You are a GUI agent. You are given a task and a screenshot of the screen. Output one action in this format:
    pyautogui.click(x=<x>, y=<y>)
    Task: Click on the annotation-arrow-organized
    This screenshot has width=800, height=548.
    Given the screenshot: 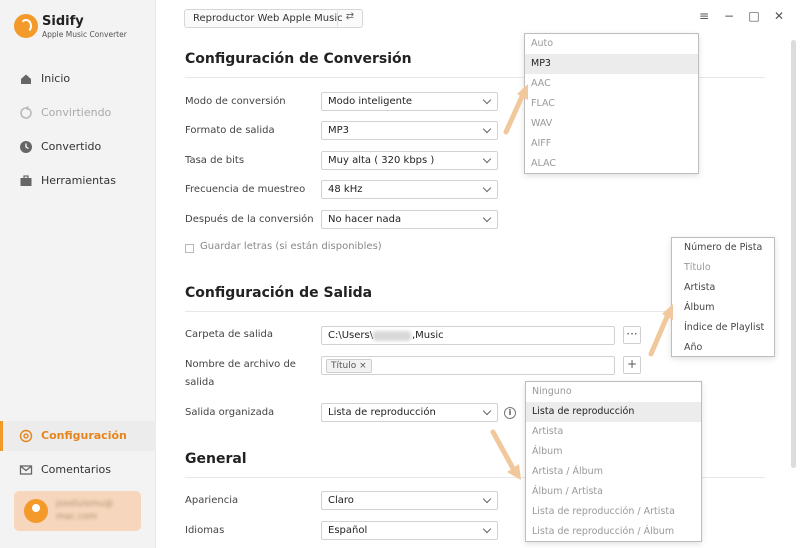 What is the action you would take?
    pyautogui.click(x=505, y=454)
    